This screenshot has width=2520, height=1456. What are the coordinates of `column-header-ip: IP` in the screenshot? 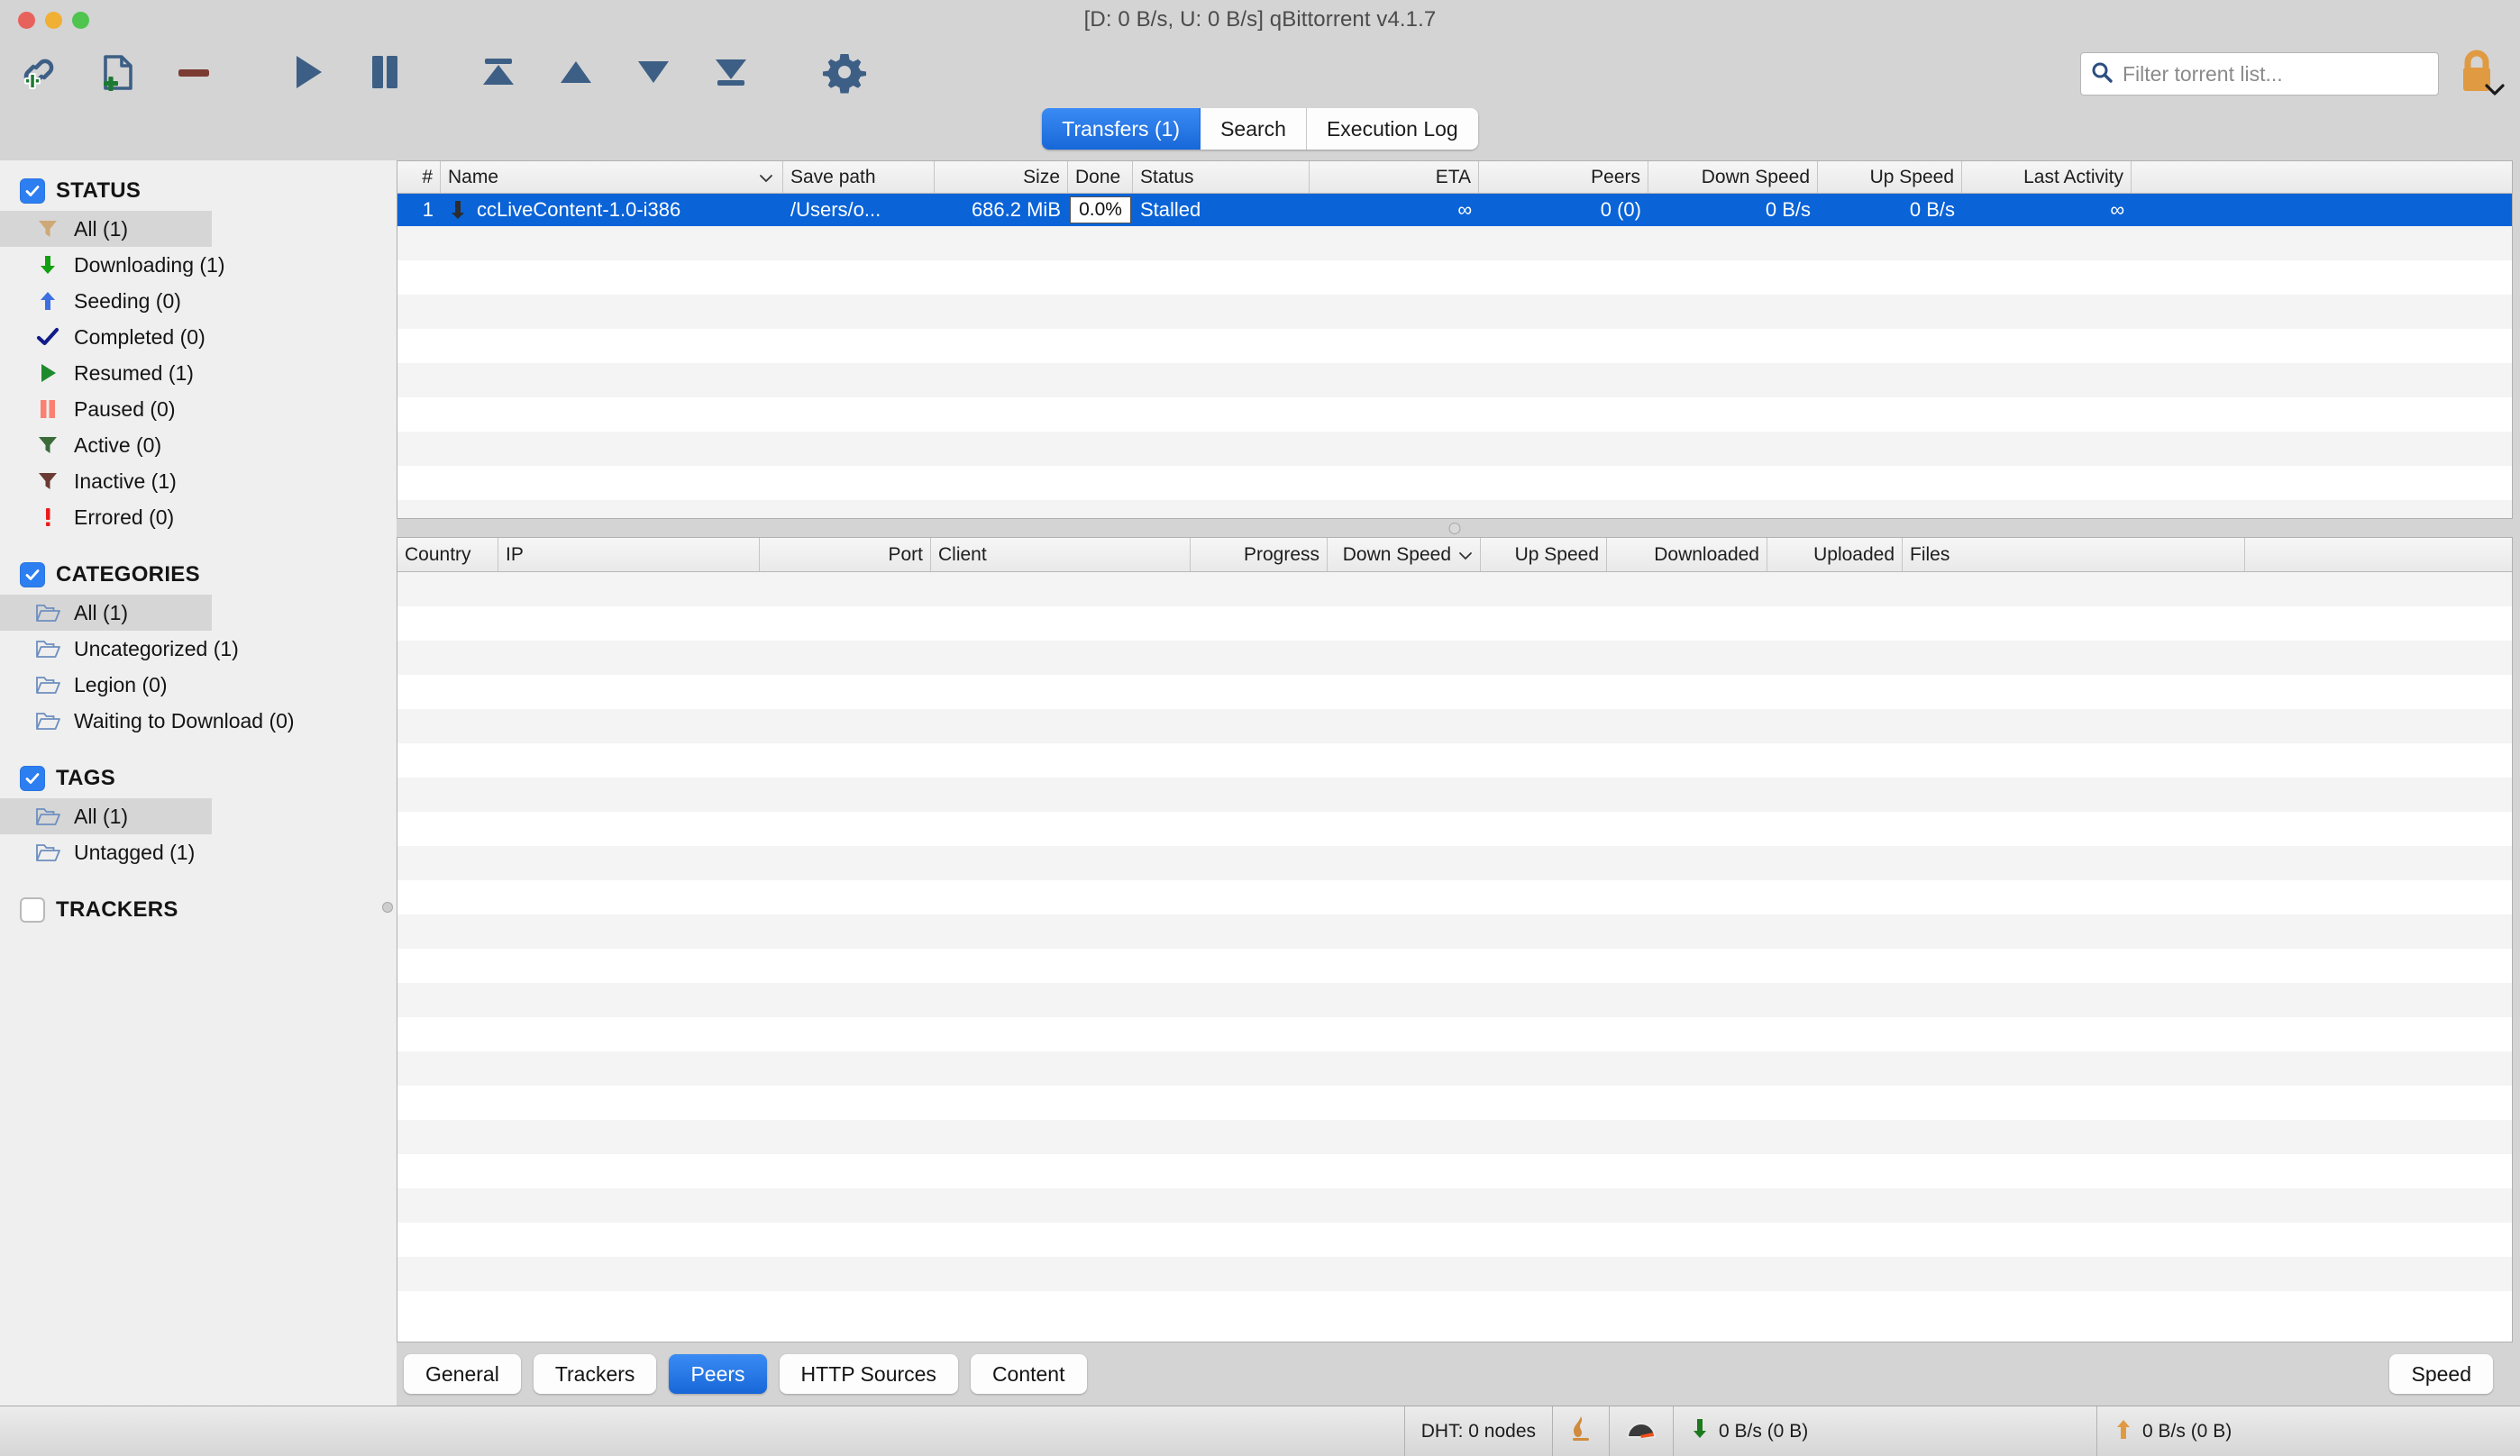 It's located at (629, 555).